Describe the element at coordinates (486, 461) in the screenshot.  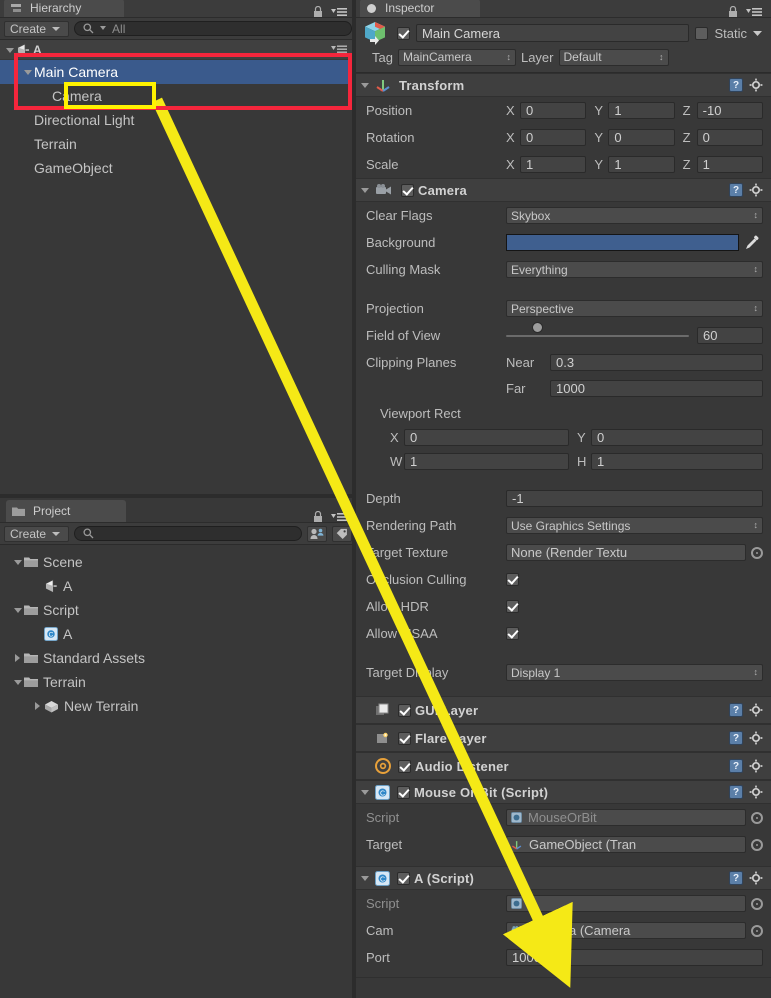
I see `viewport-w-input: 1` at that location.